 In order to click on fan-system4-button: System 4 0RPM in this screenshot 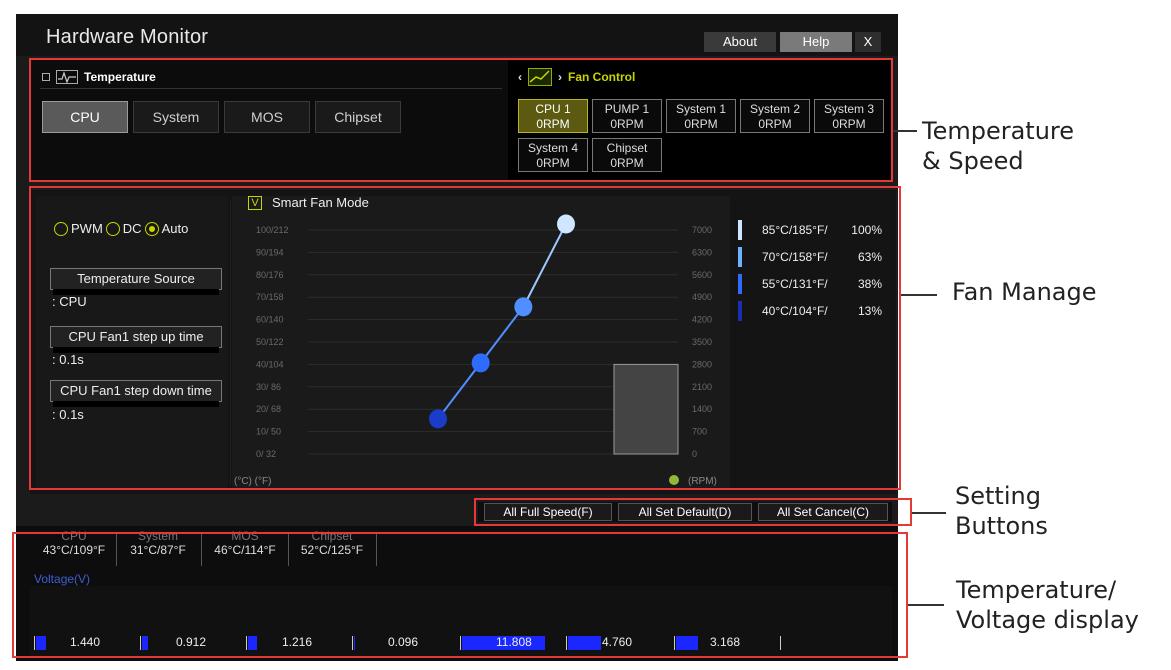, I will do `click(553, 155)`.